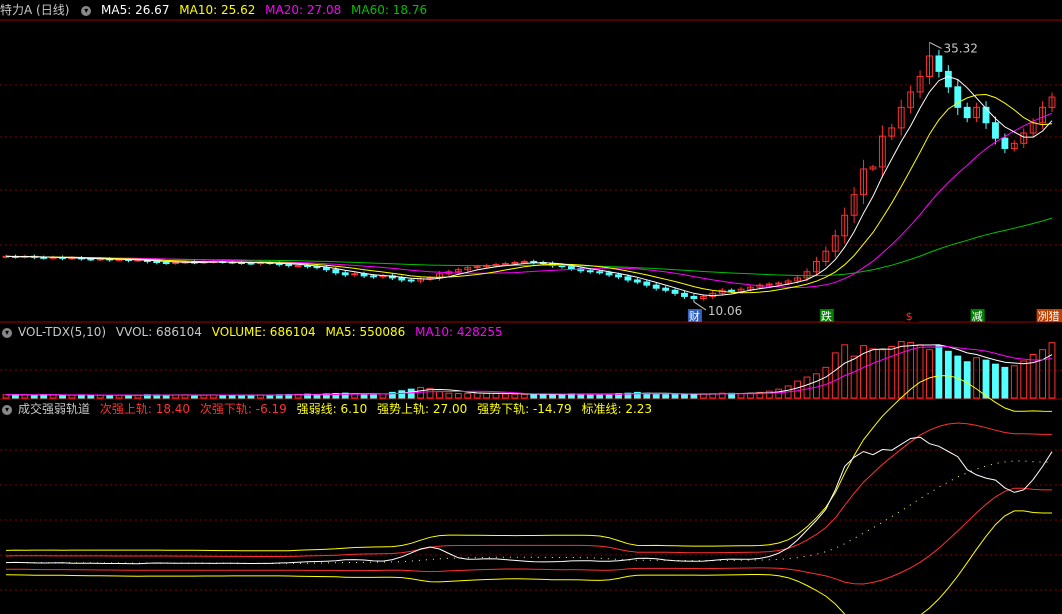 The width and height of the screenshot is (1062, 614). What do you see at coordinates (86, 10) in the screenshot?
I see `settings-icon: ▾` at bounding box center [86, 10].